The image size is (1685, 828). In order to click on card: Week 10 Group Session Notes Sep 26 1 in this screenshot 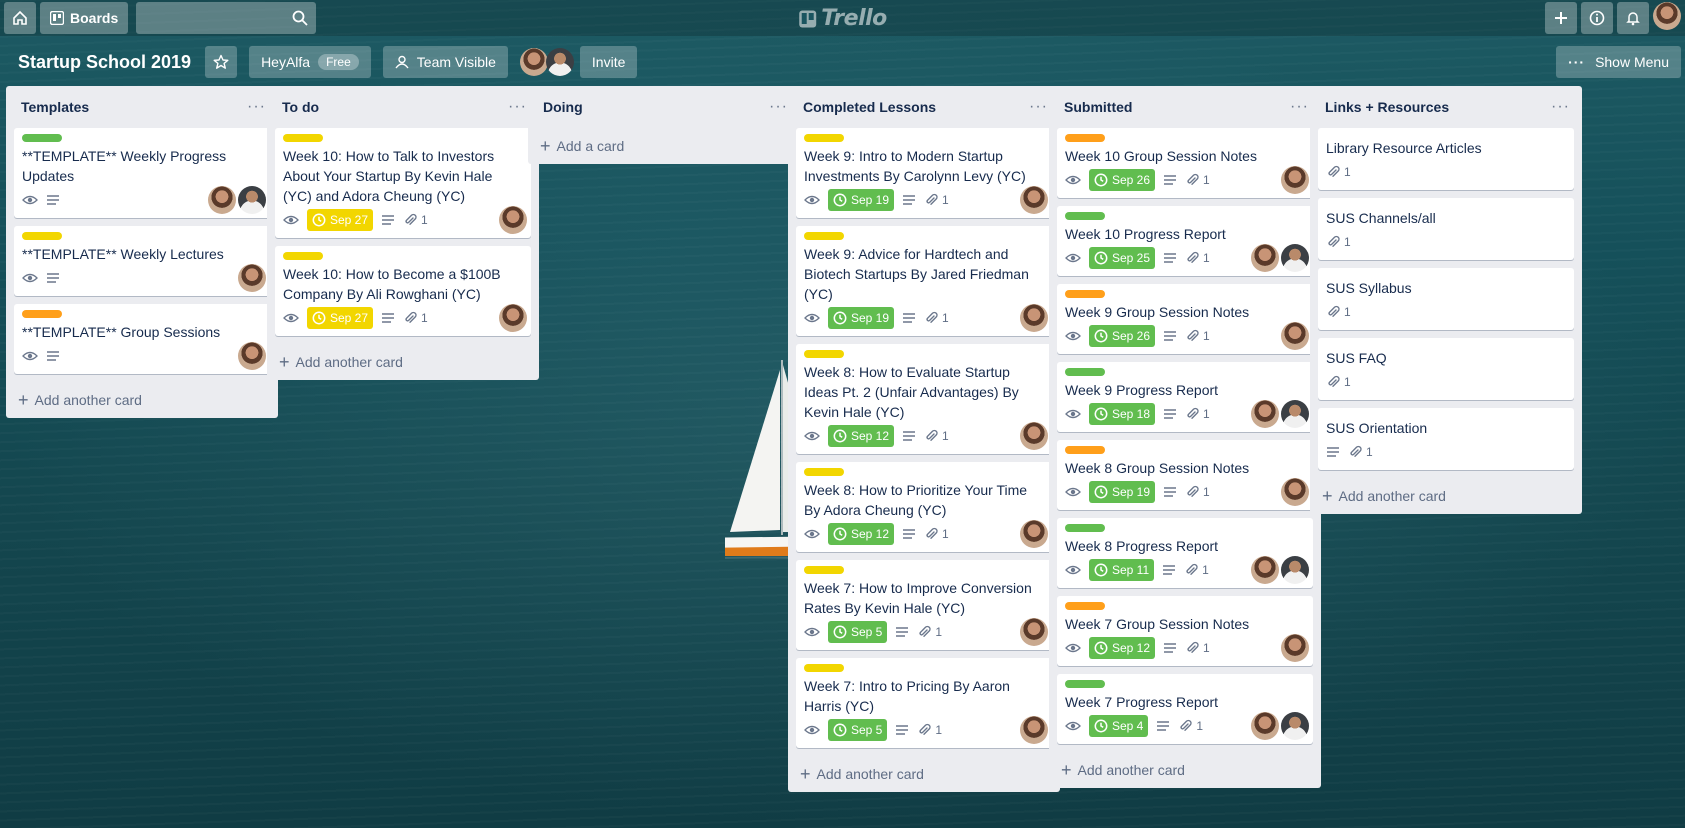, I will do `click(1185, 163)`.